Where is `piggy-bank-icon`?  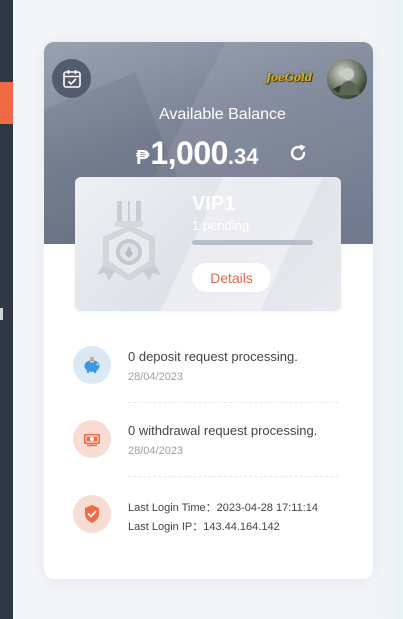 piggy-bank-icon is located at coordinates (92, 364).